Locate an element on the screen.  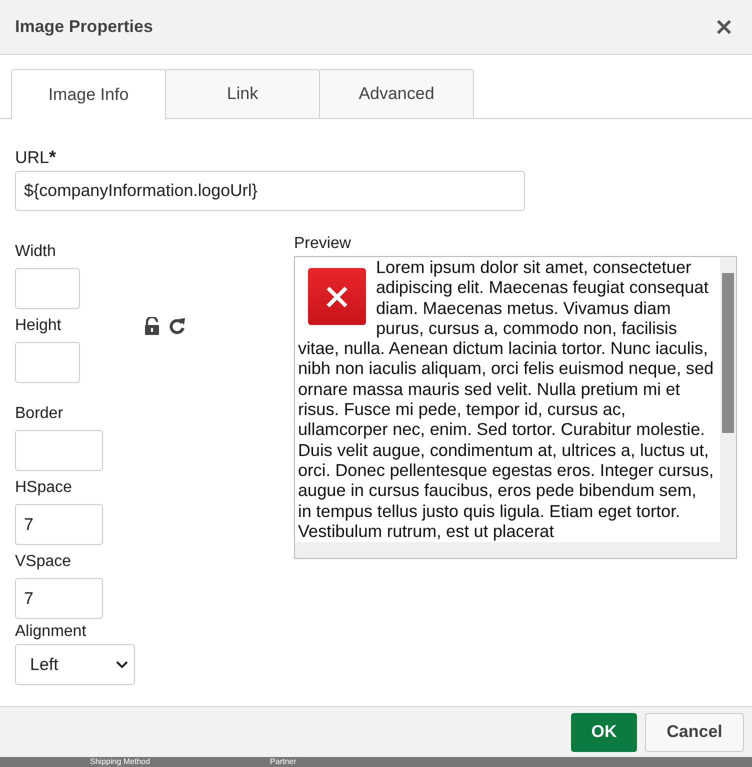
ok-button: OK is located at coordinates (604, 732).